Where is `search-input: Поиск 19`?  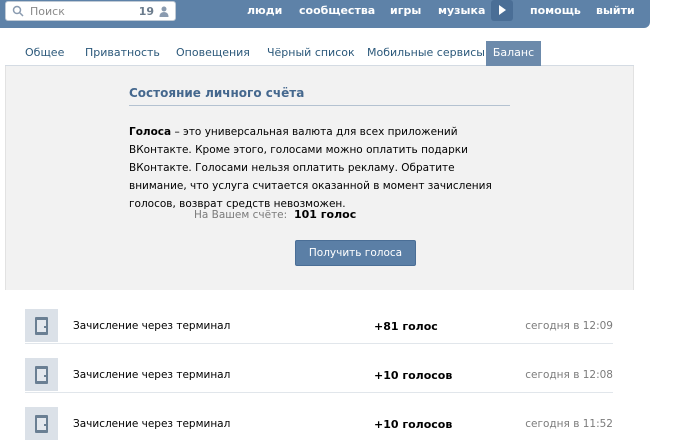 search-input: Поиск 19 is located at coordinates (90, 11).